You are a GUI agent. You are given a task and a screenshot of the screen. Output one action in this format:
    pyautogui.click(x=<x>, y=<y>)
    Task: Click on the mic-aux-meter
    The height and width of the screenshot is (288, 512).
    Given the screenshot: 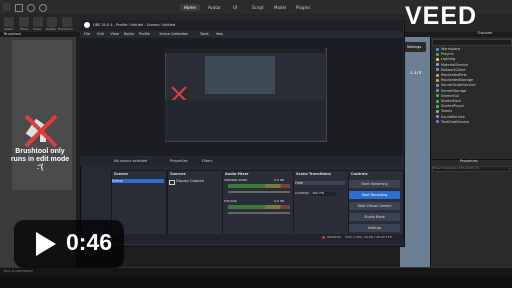 What is the action you would take?
    pyautogui.click(x=259, y=207)
    